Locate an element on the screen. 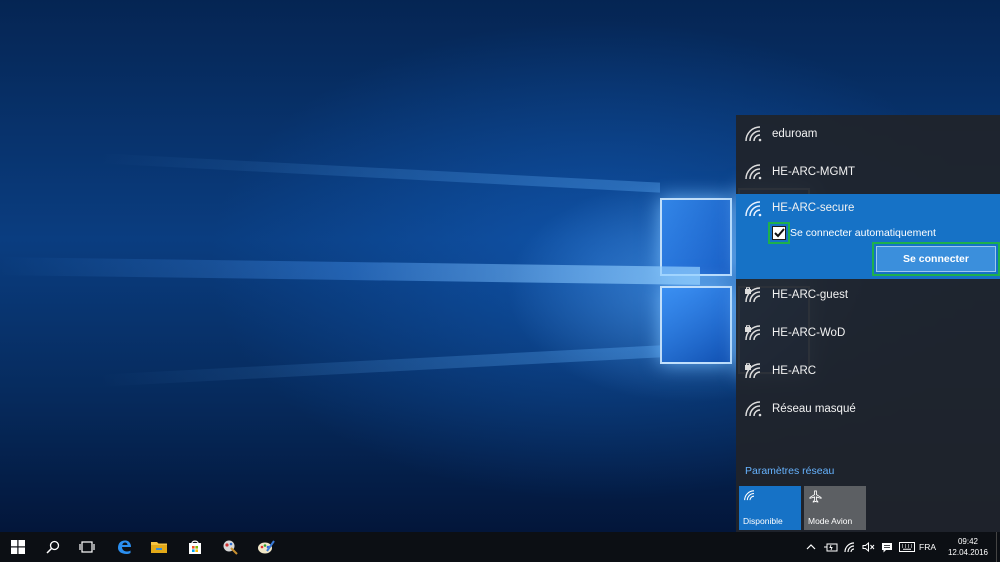 This screenshot has height=562, width=1000. tile-label: Mode Avion is located at coordinates (830, 521).